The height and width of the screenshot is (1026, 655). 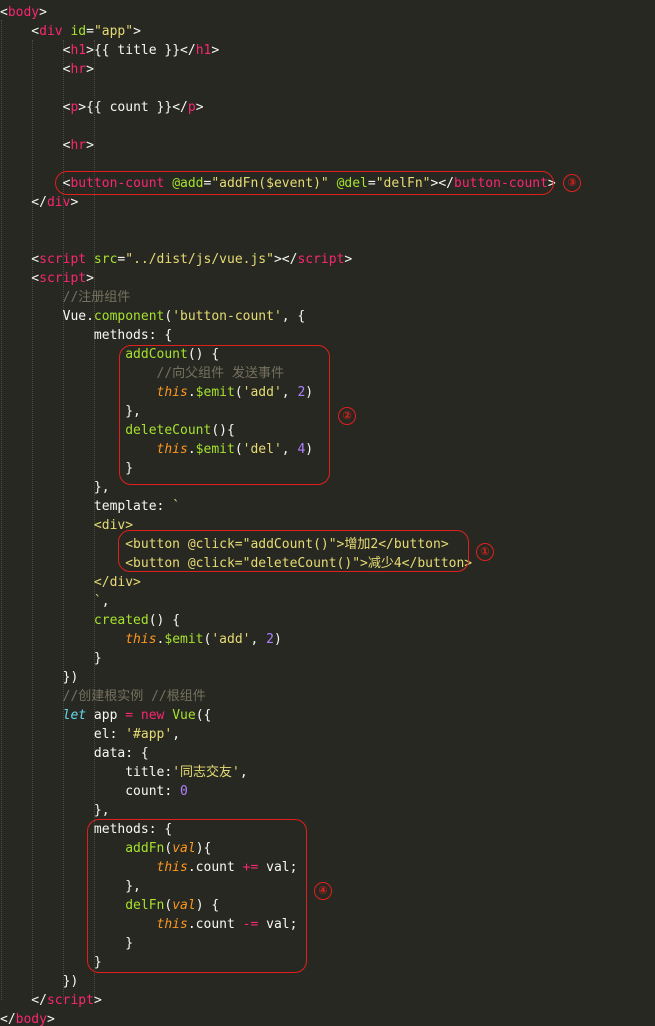 What do you see at coordinates (86, 335) in the screenshot?
I see `code-line: methods: {` at bounding box center [86, 335].